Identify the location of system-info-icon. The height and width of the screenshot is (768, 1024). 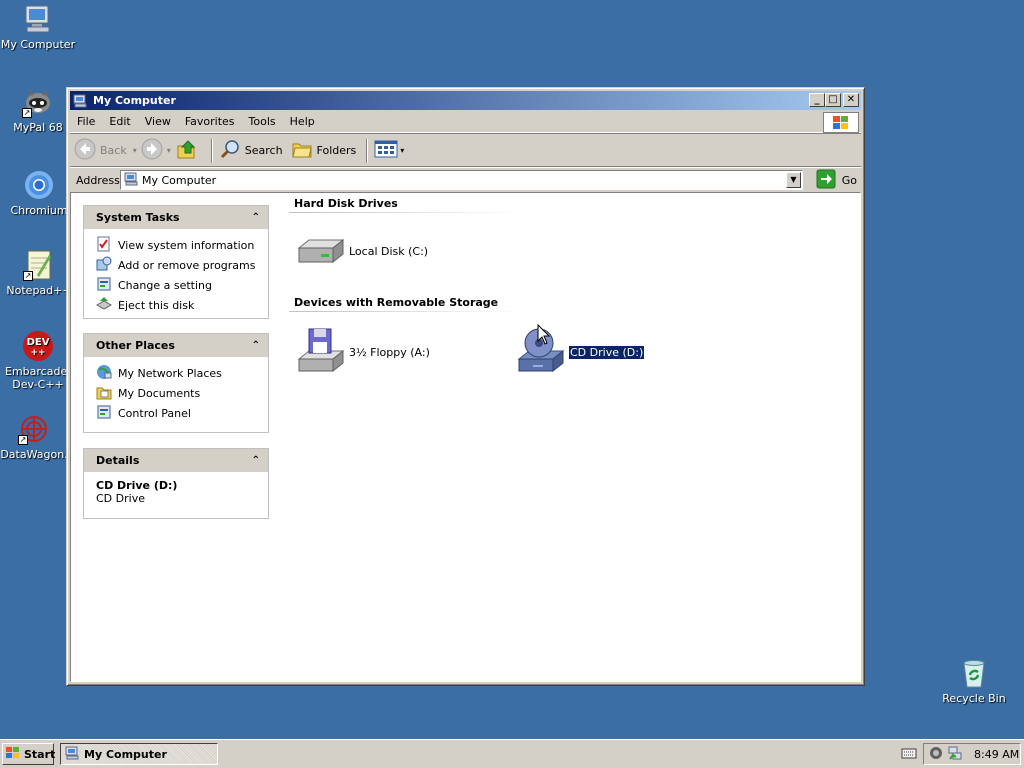
(104, 245).